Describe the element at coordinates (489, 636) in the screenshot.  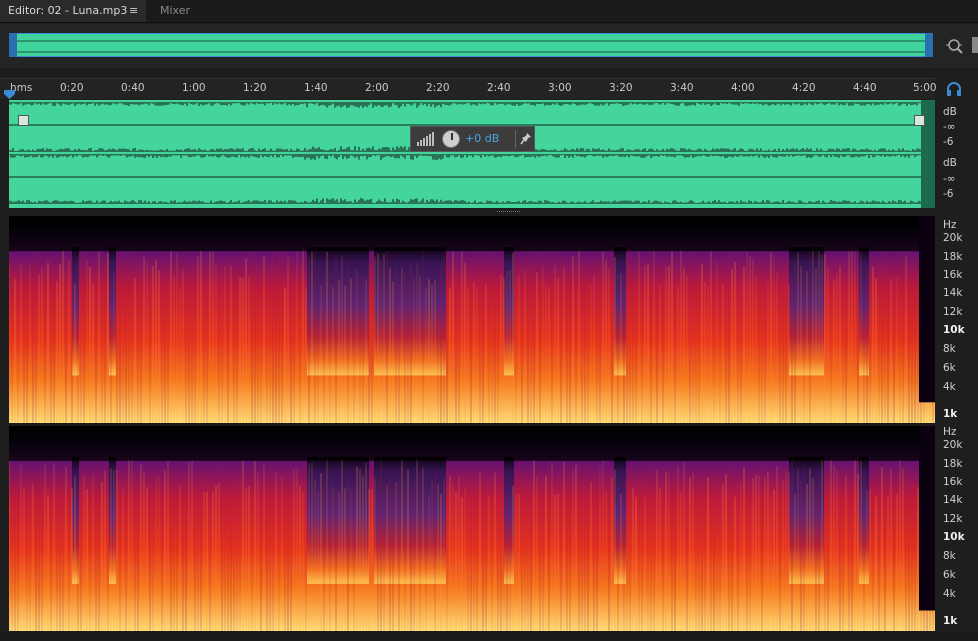
I see `status-strip` at that location.